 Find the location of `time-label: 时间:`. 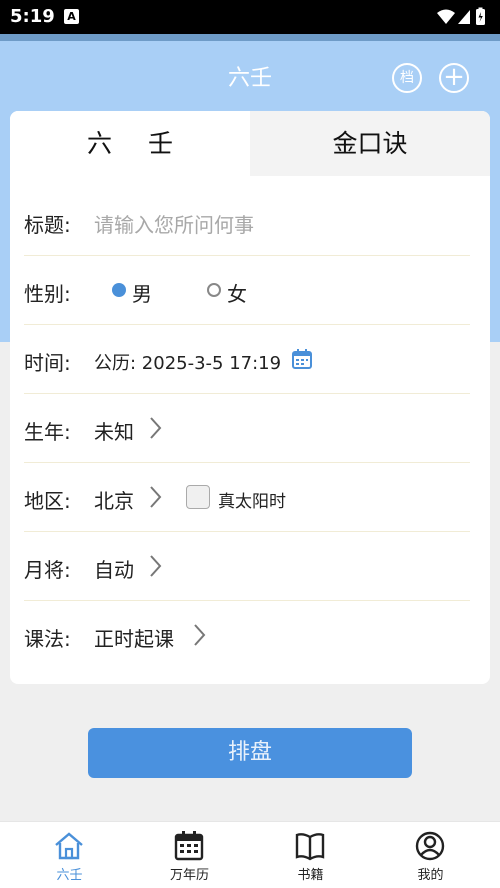

time-label: 时间: is located at coordinates (47, 363).